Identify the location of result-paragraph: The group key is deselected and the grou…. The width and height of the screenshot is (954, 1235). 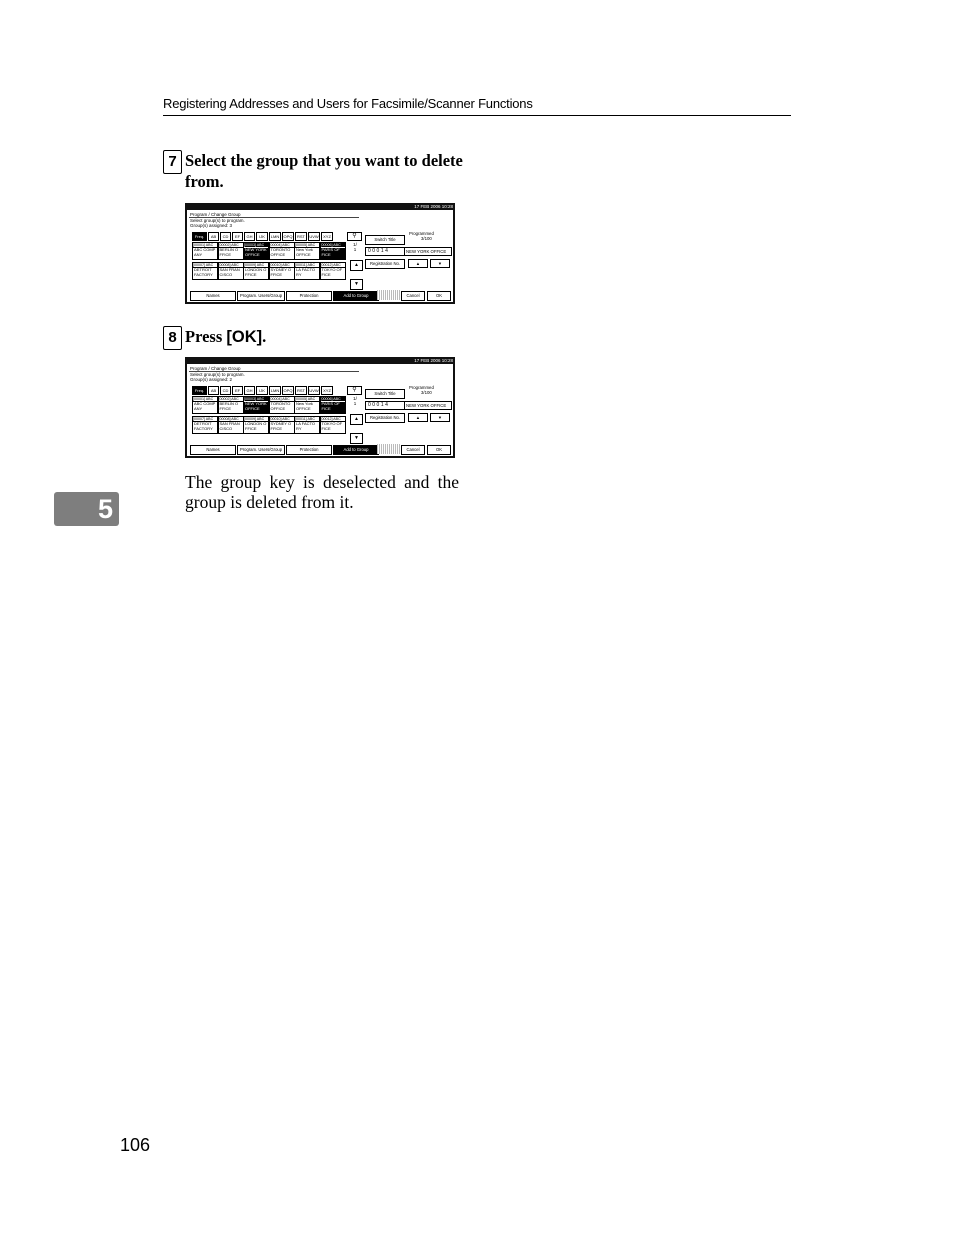
(322, 492).